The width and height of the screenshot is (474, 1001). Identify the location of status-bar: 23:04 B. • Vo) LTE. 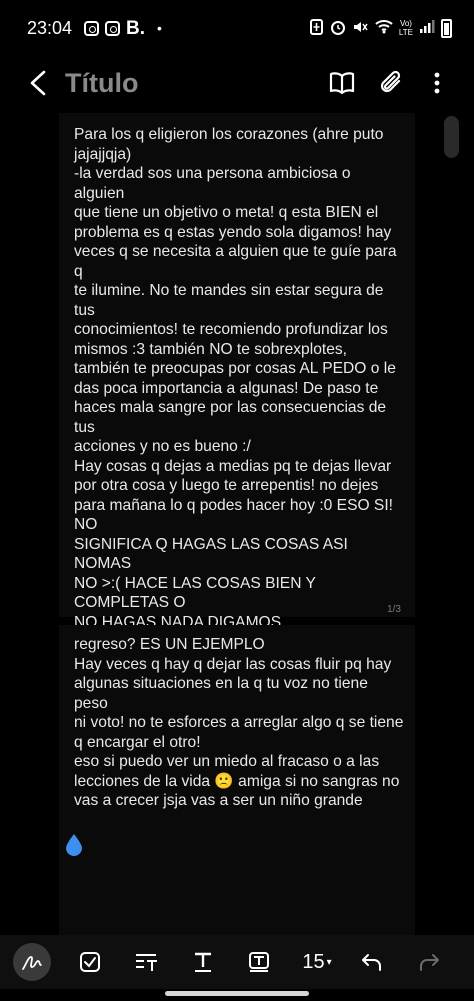
(237, 28).